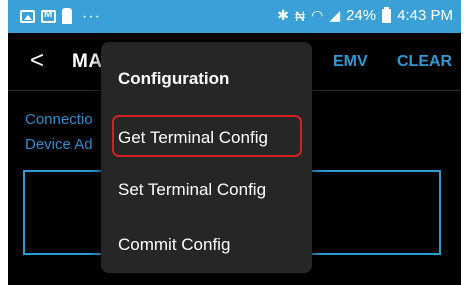 This screenshot has width=469, height=285. Describe the element at coordinates (174, 244) in the screenshot. I see `menu-item-label: Commit Config` at that location.